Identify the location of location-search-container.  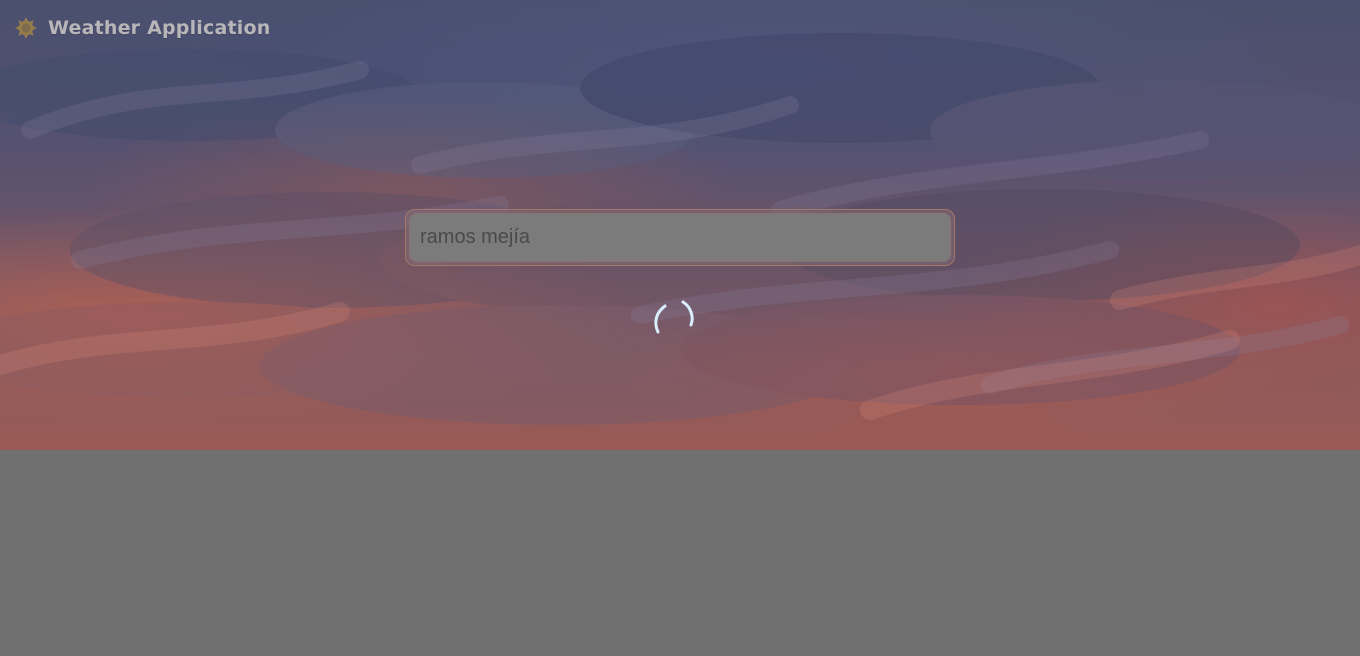
(680, 237).